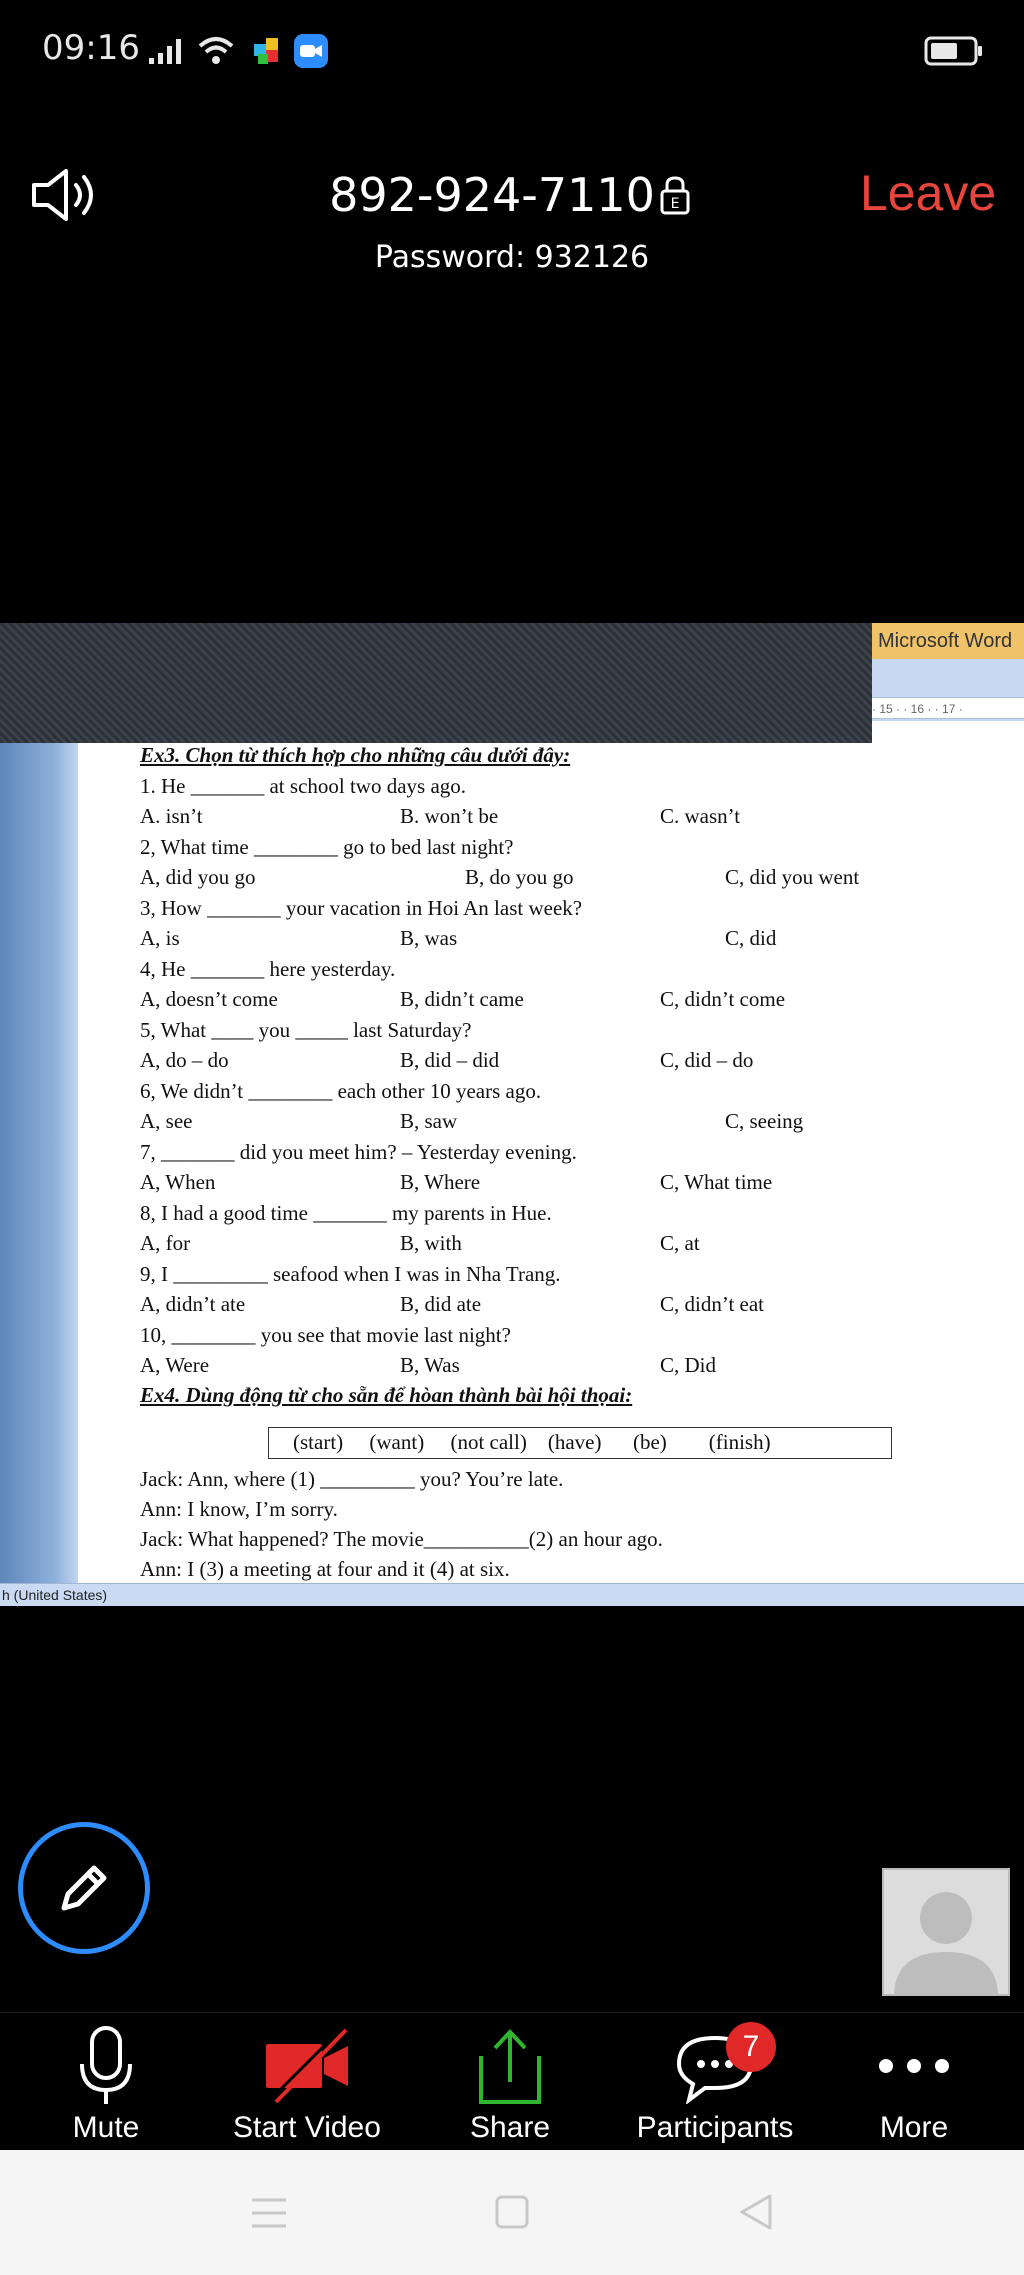 This screenshot has height=2275, width=1024. What do you see at coordinates (948, 641) in the screenshot?
I see `word-app-title: Microsoft Word` at bounding box center [948, 641].